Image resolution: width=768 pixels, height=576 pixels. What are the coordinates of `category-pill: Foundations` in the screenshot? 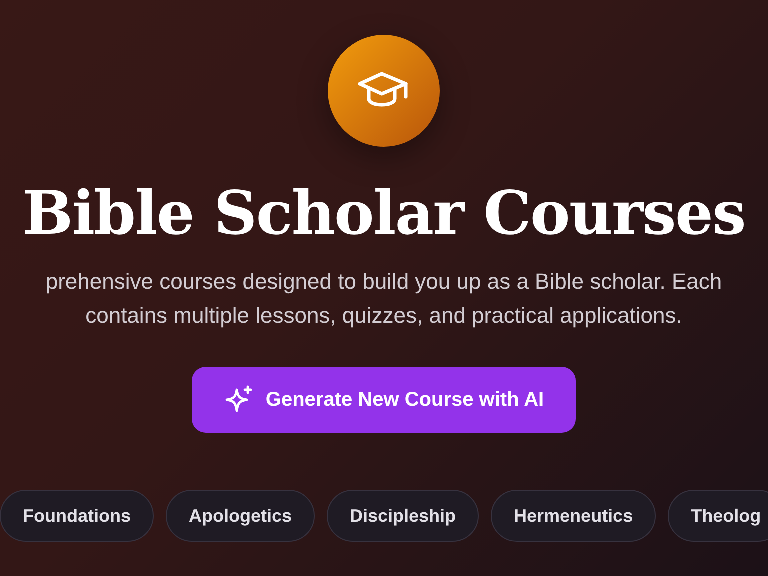 It's located at (77, 516).